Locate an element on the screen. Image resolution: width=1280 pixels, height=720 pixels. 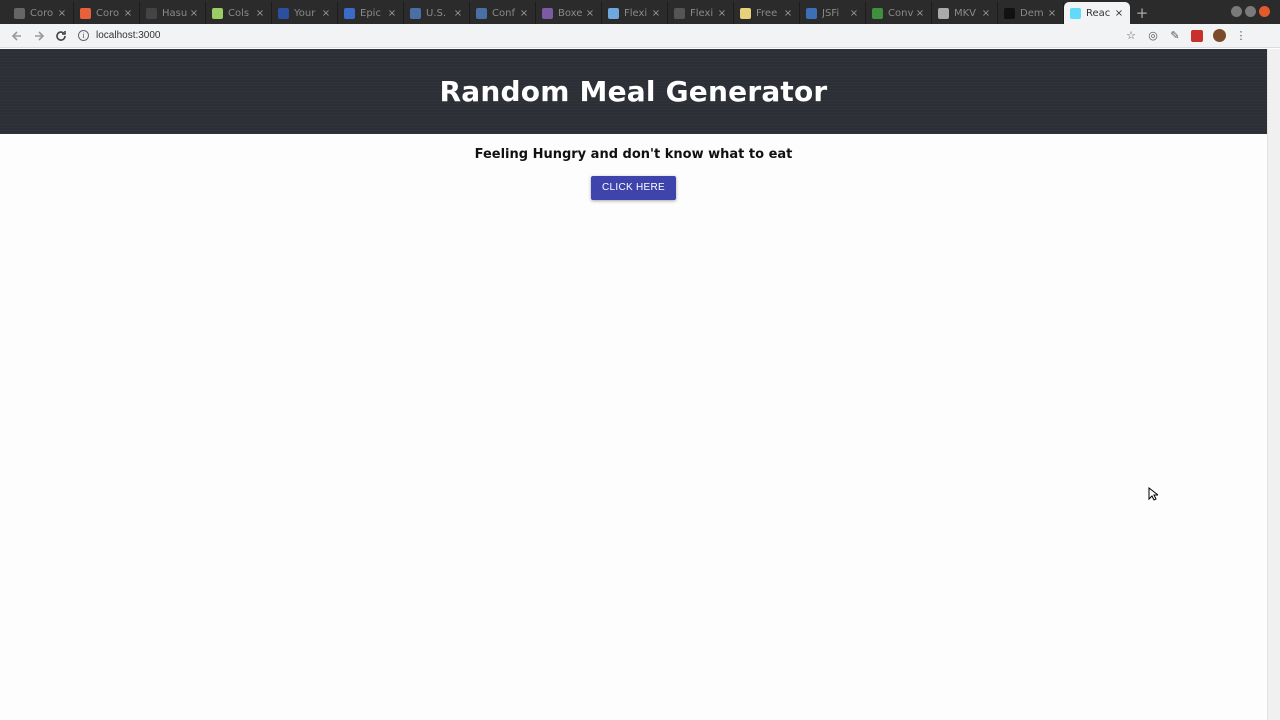
tab-title: Hasu is located at coordinates (175, 13).